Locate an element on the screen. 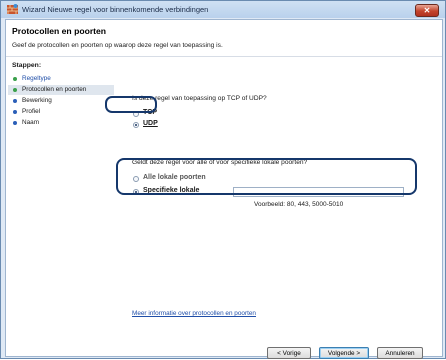 Image resolution: width=446 pixels, height=360 pixels. ports-example-text: Voorbeeld: 80, 443, 5000-5010 is located at coordinates (299, 204).